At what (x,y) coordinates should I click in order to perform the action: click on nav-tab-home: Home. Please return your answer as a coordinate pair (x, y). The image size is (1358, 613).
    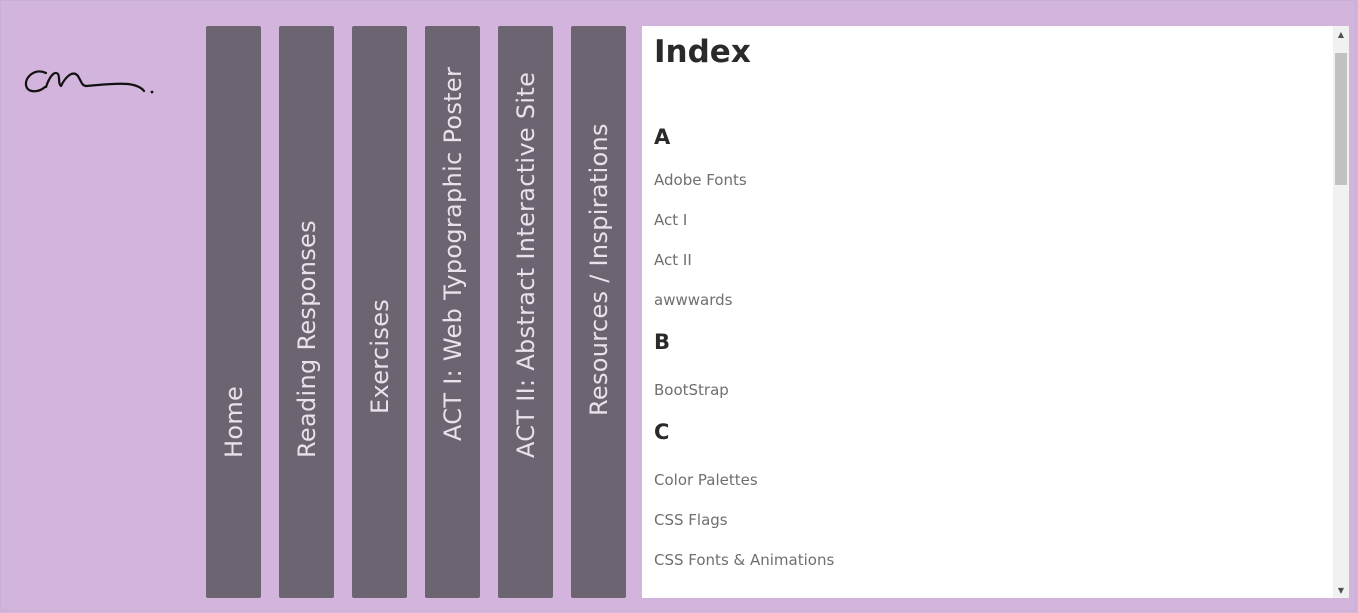
    Looking at the image, I should click on (233, 312).